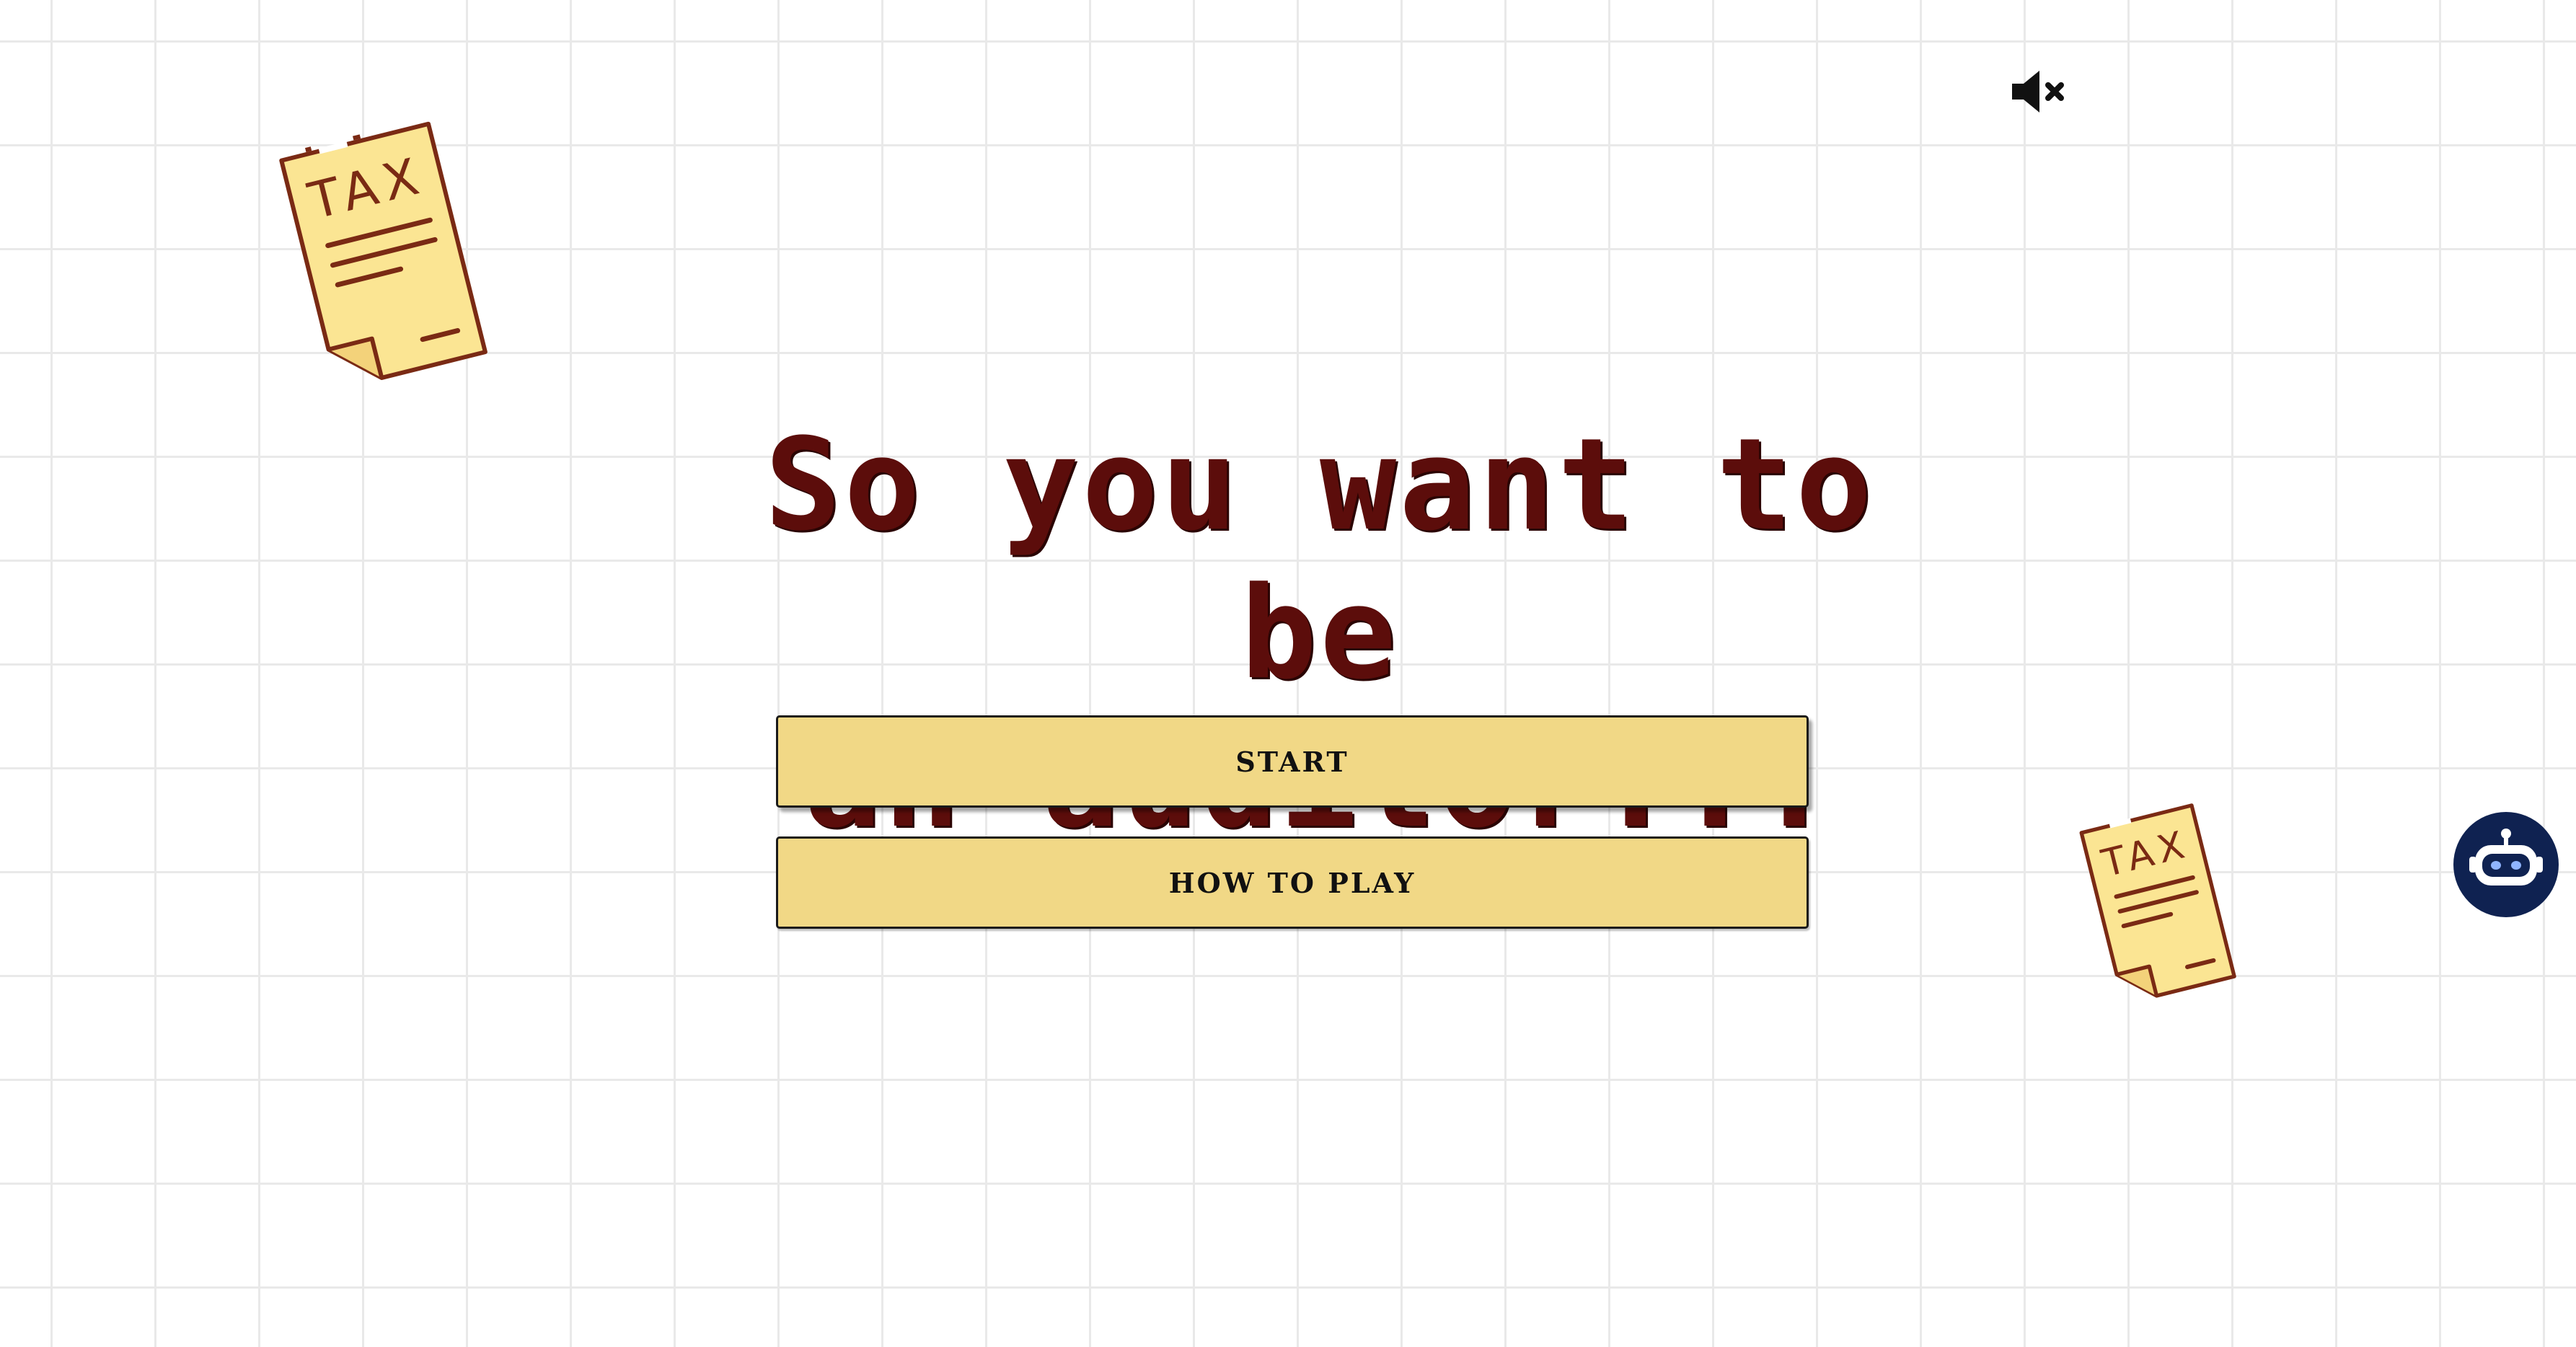  What do you see at coordinates (1292, 883) in the screenshot?
I see `how-to-play-button: HOW TO PLAY` at bounding box center [1292, 883].